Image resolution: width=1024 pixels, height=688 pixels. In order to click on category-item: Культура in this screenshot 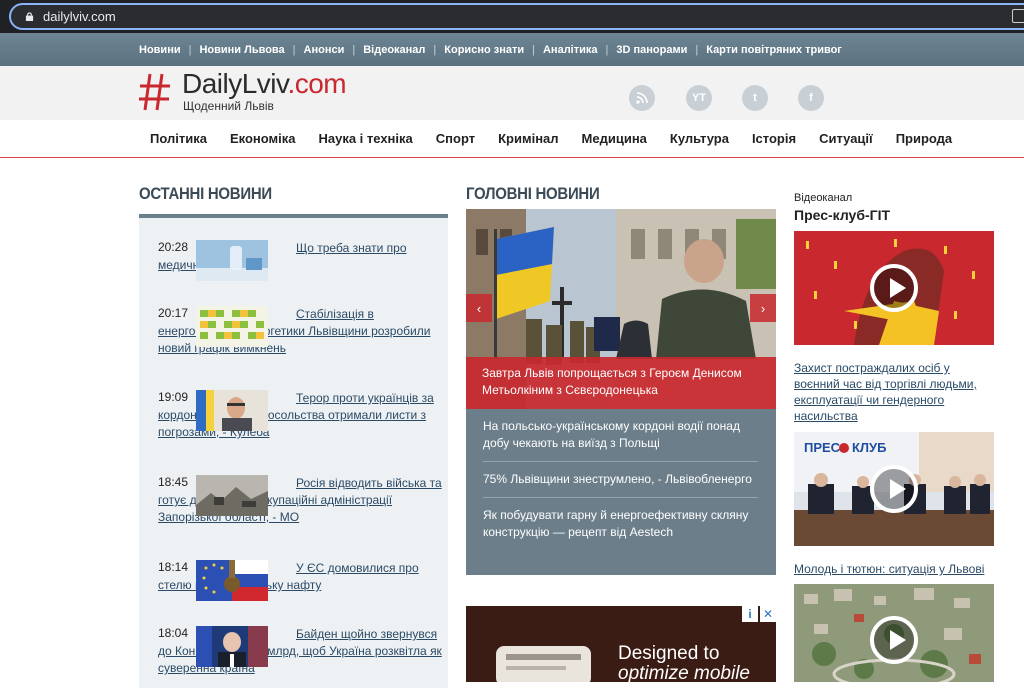, I will do `click(699, 138)`.